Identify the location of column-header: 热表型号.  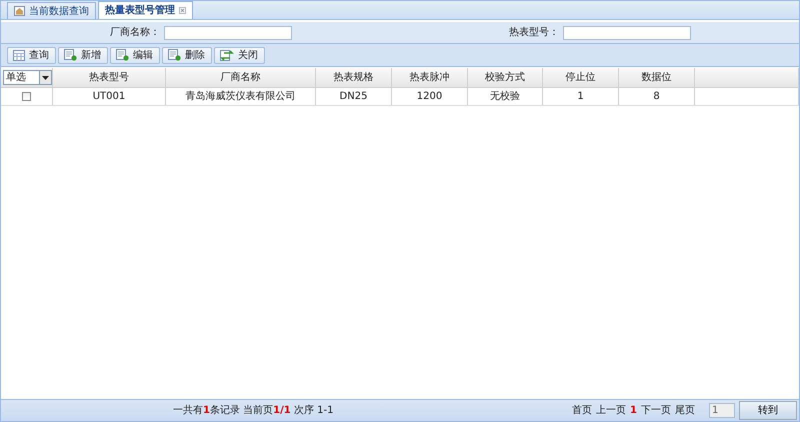
(109, 77).